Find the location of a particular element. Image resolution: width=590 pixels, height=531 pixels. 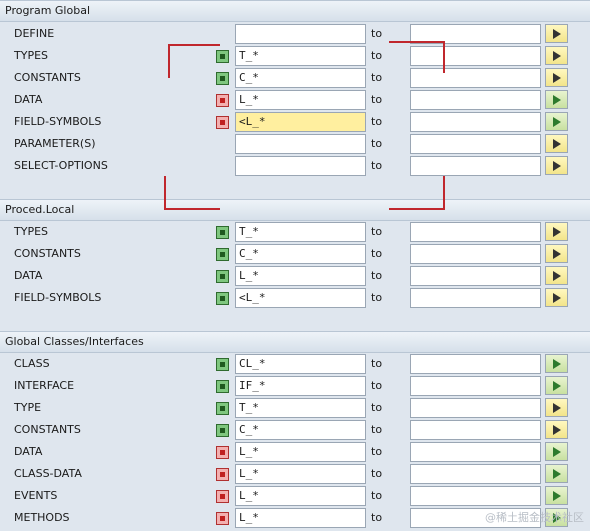

row-label: DEFINE is located at coordinates (34, 33).